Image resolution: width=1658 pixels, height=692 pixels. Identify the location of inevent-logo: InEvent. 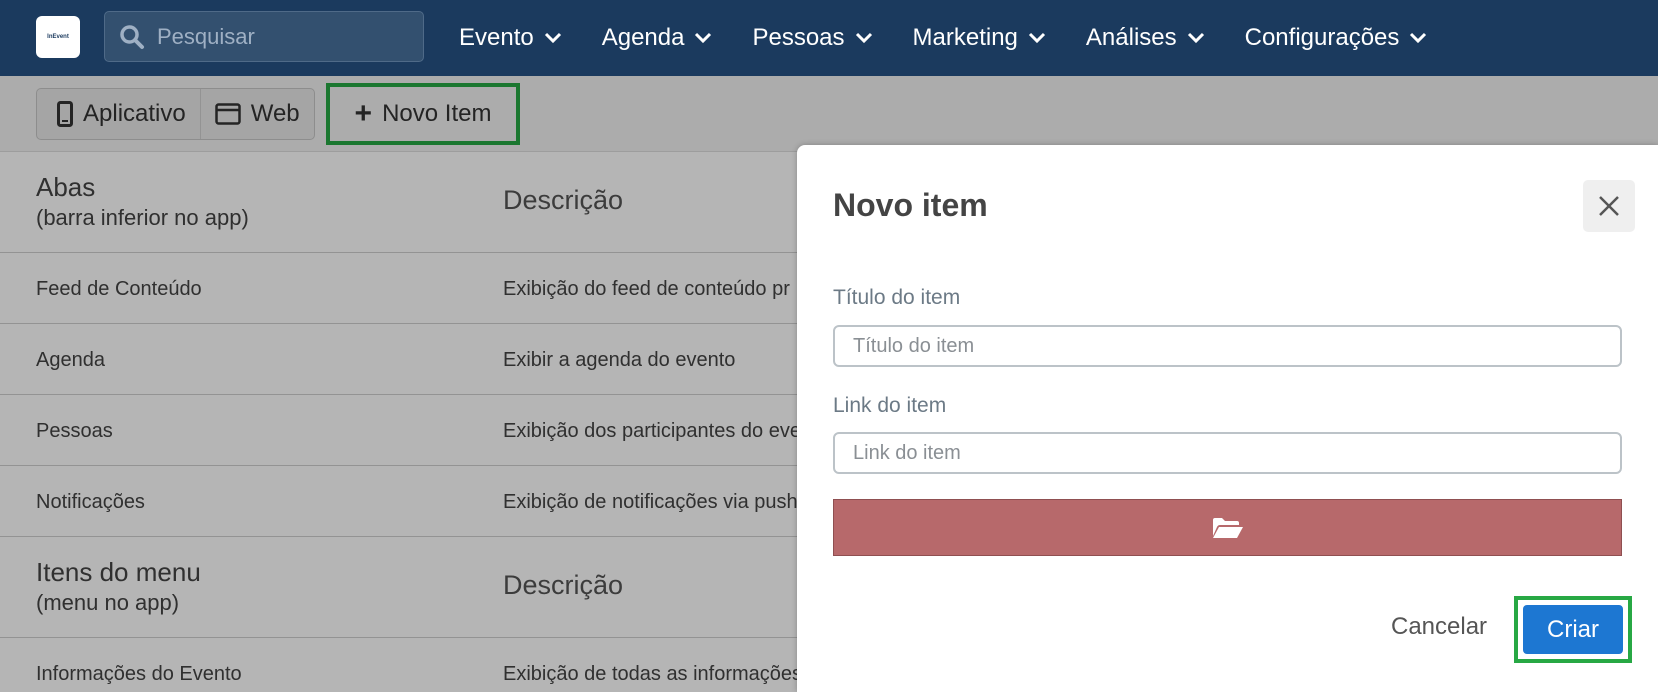
(58, 37).